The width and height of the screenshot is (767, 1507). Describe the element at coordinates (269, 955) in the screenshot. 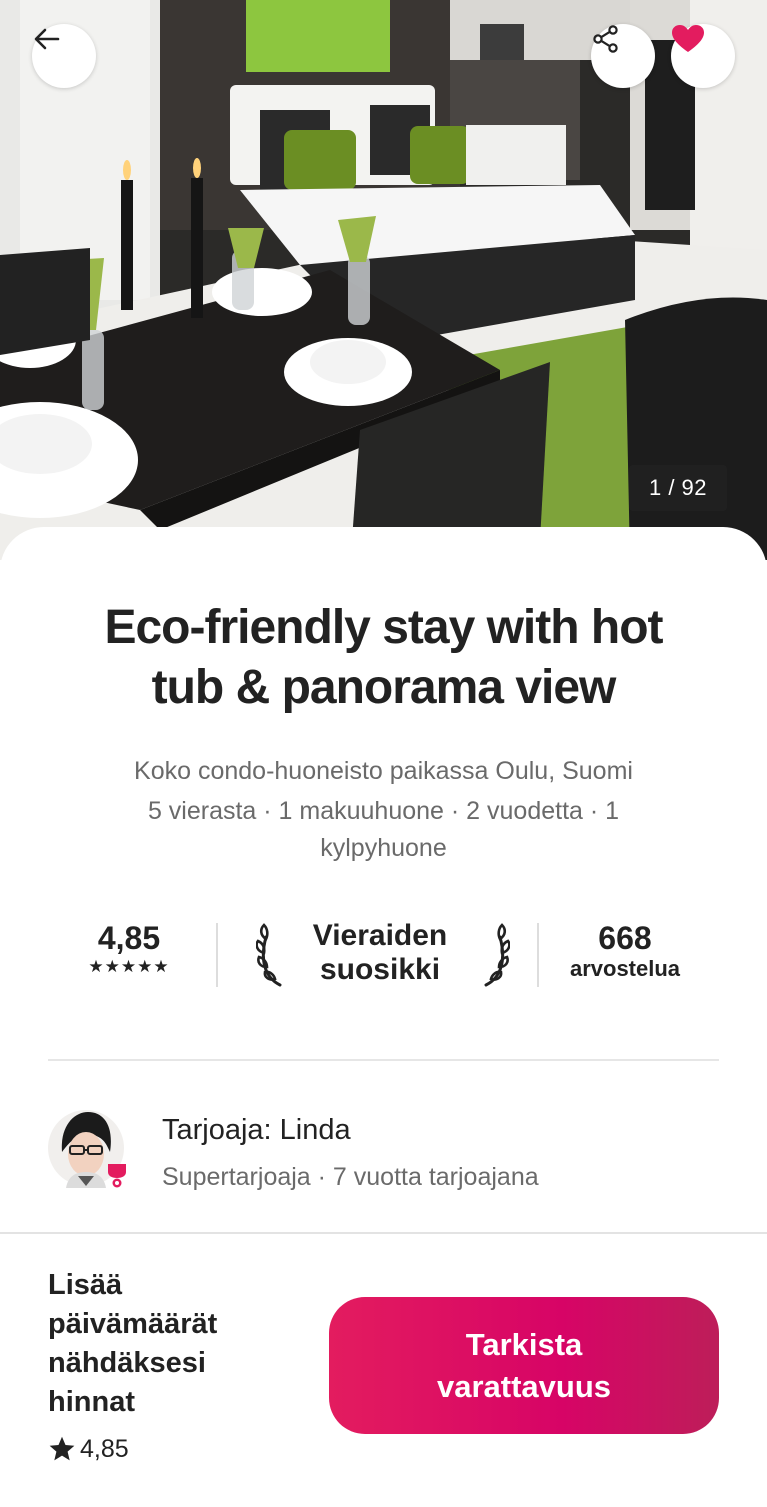

I see `laurel-left-icon` at that location.